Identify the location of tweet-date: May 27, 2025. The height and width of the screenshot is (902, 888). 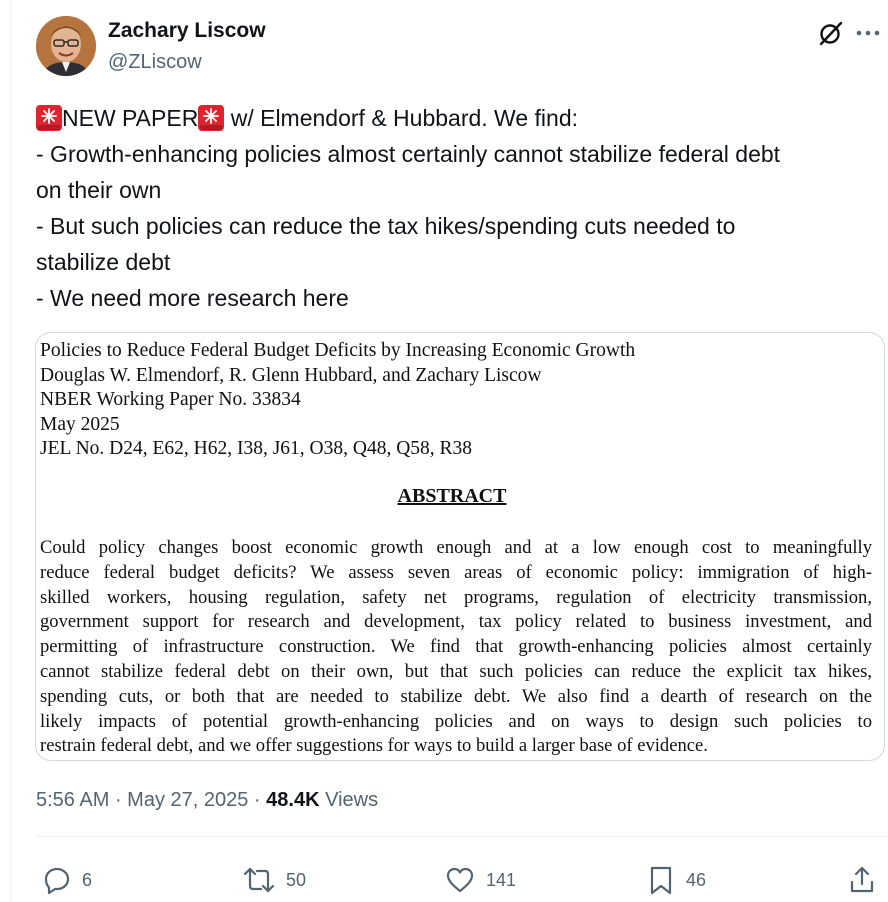
(187, 800).